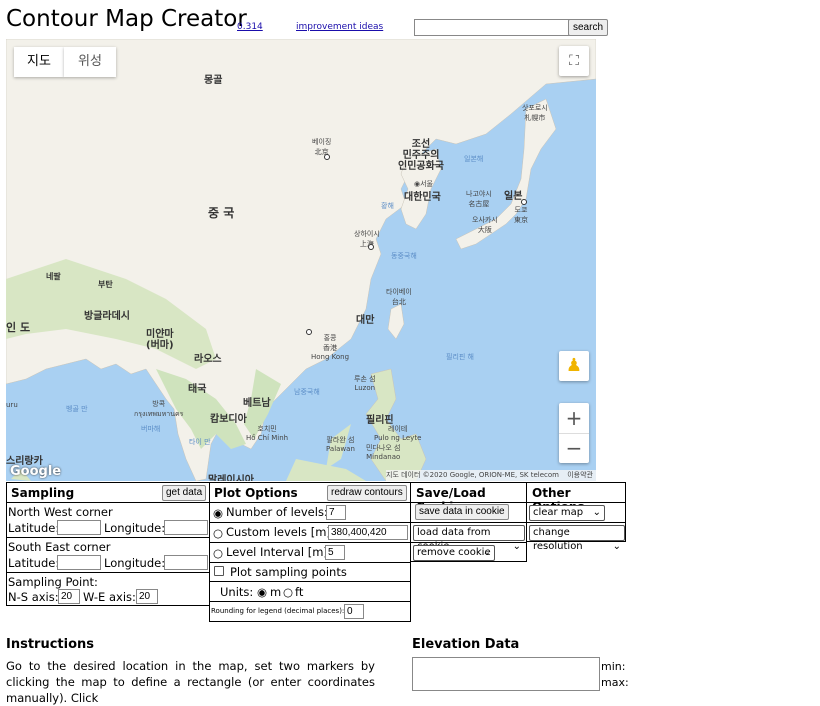 This screenshot has height=706, width=820. Describe the element at coordinates (12, 405) in the screenshot. I see `map-label: uru` at that location.